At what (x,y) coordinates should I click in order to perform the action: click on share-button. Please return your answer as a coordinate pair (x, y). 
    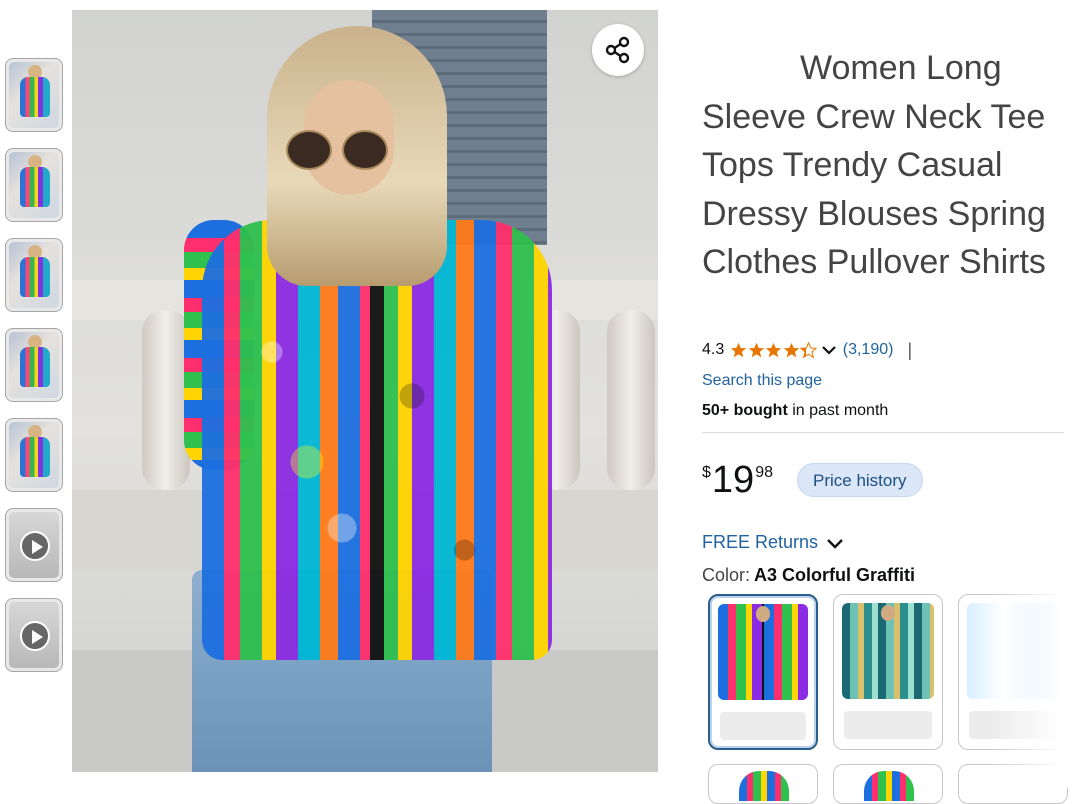
    Looking at the image, I should click on (618, 50).